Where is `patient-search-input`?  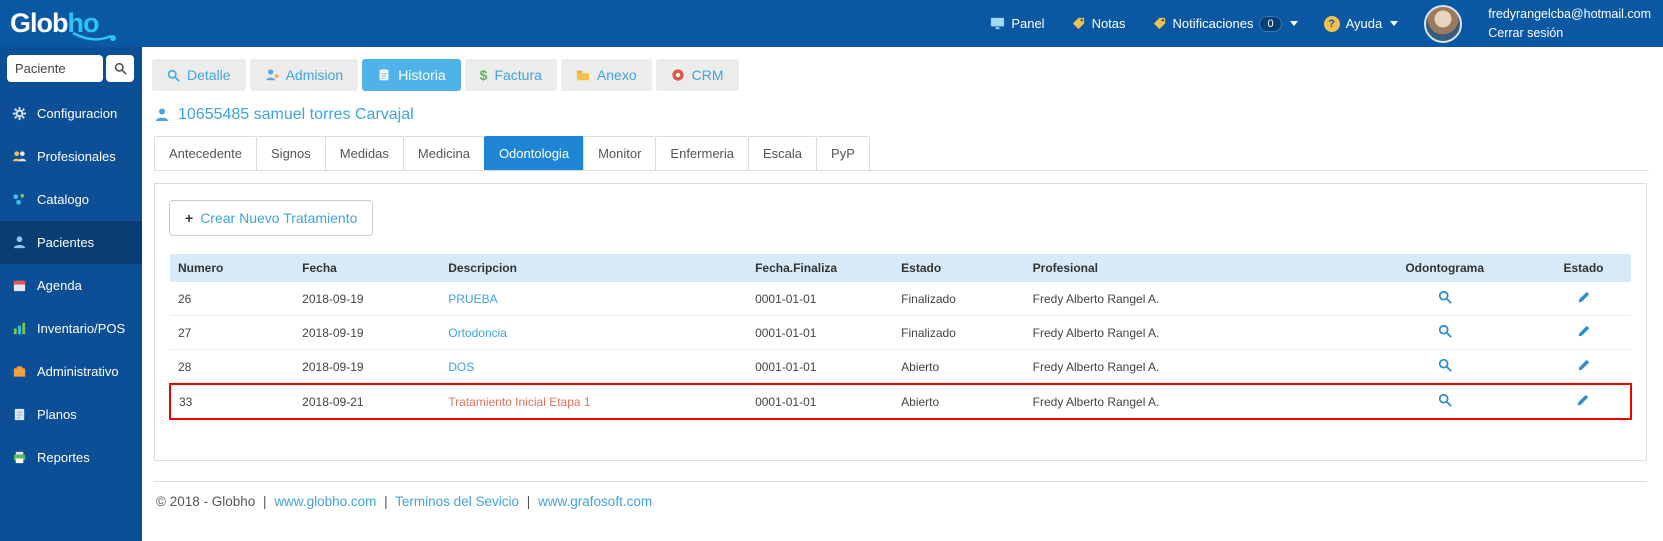
patient-search-input is located at coordinates (55, 68).